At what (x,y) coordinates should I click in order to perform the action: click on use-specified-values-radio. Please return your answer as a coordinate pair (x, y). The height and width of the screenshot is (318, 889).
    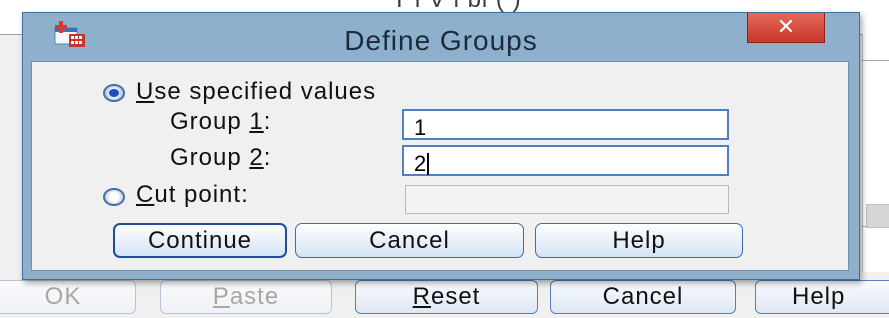
    Looking at the image, I should click on (114, 93).